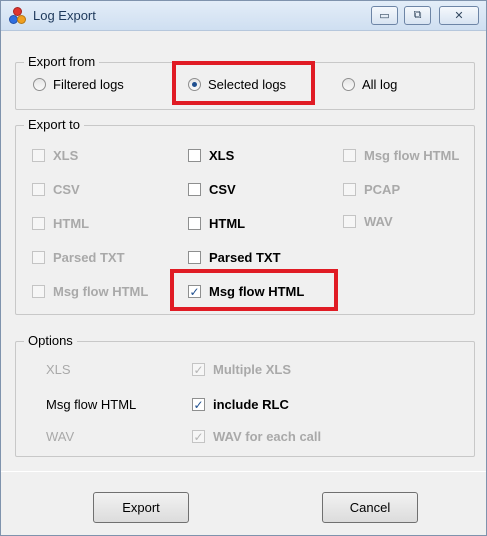 Image resolution: width=487 pixels, height=536 pixels. Describe the element at coordinates (382, 189) in the screenshot. I see `checkbox-label: PCAP` at that location.